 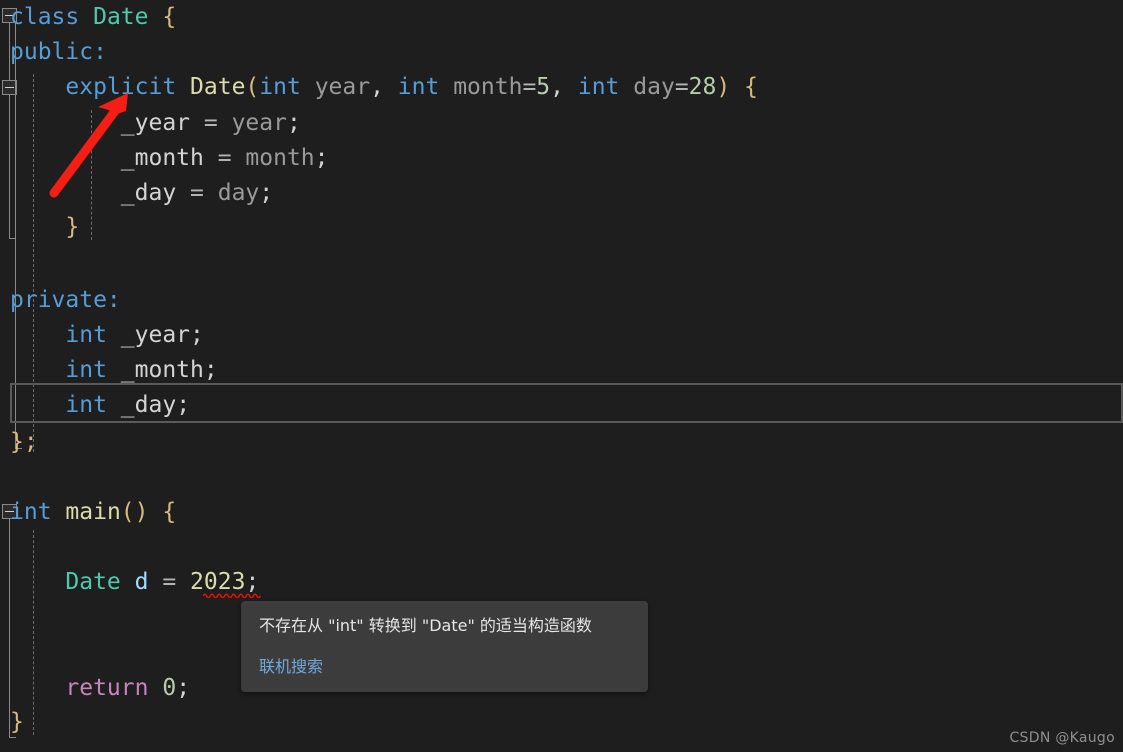 What do you see at coordinates (291, 665) in the screenshot?
I see `tooltip-online-search-link: 联机搜索` at bounding box center [291, 665].